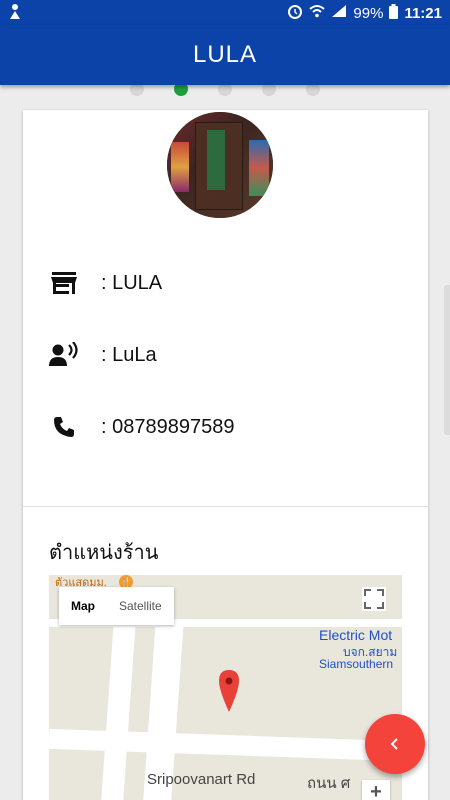 This screenshot has width=450, height=800. What do you see at coordinates (167, 427) in the screenshot?
I see `shop-phone: : 08789897589` at bounding box center [167, 427].